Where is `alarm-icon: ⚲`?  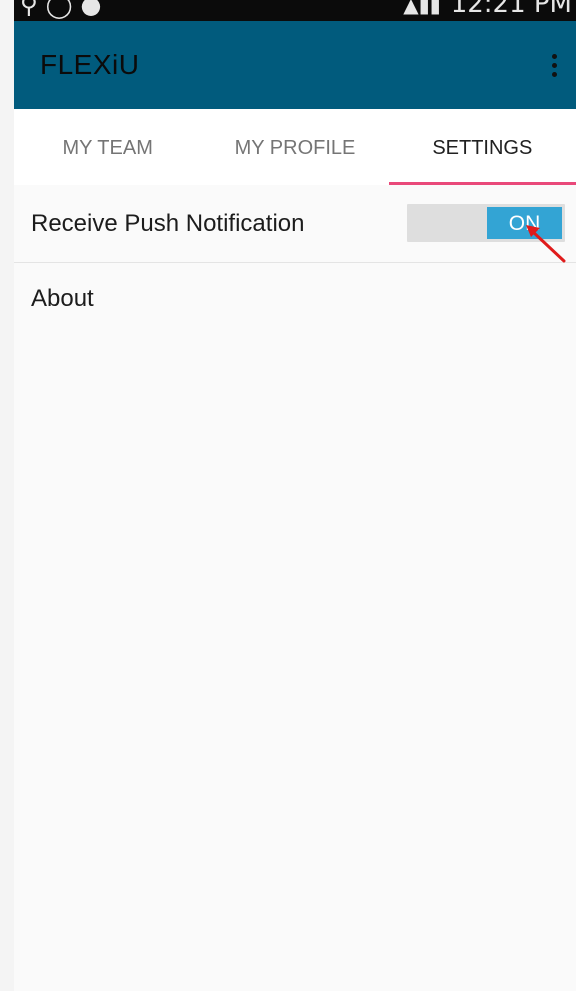 alarm-icon: ⚲ is located at coordinates (33, 9).